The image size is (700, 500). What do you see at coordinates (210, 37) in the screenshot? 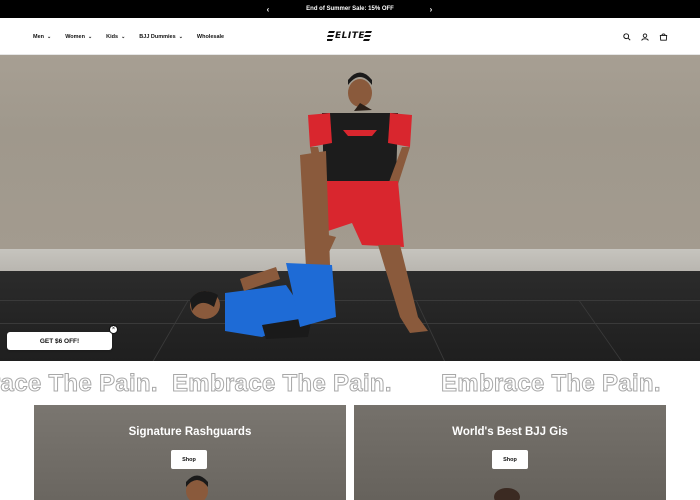
I see `nav-item-wholesale: Wholesale` at bounding box center [210, 37].